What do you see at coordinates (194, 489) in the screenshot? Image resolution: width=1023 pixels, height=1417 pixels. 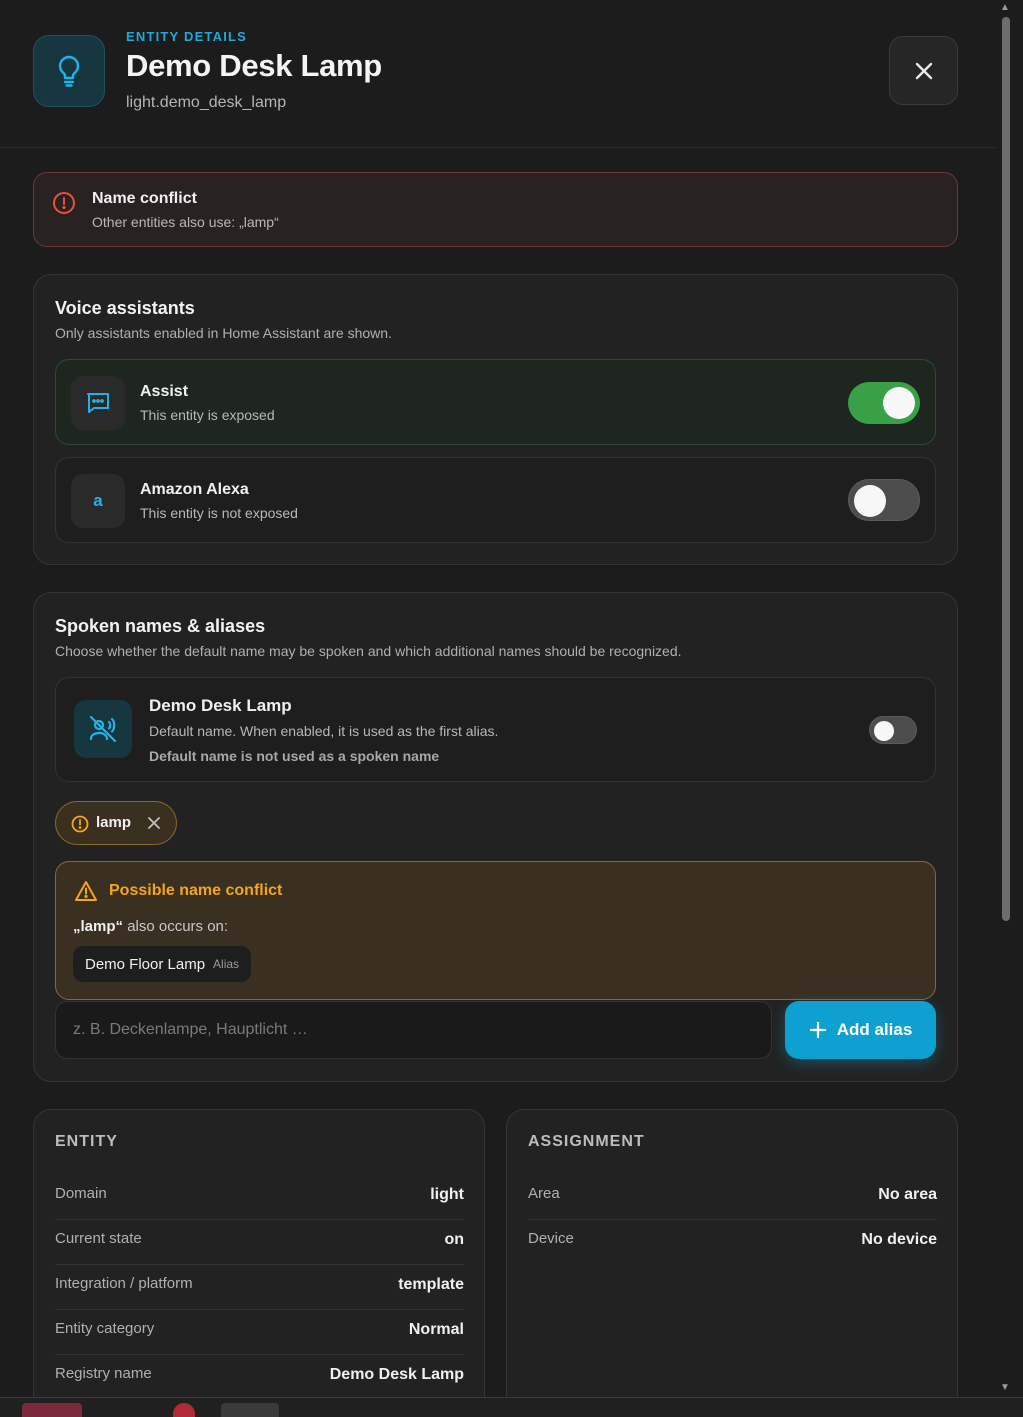 I see `assistant-name: Amazon Alexa` at bounding box center [194, 489].